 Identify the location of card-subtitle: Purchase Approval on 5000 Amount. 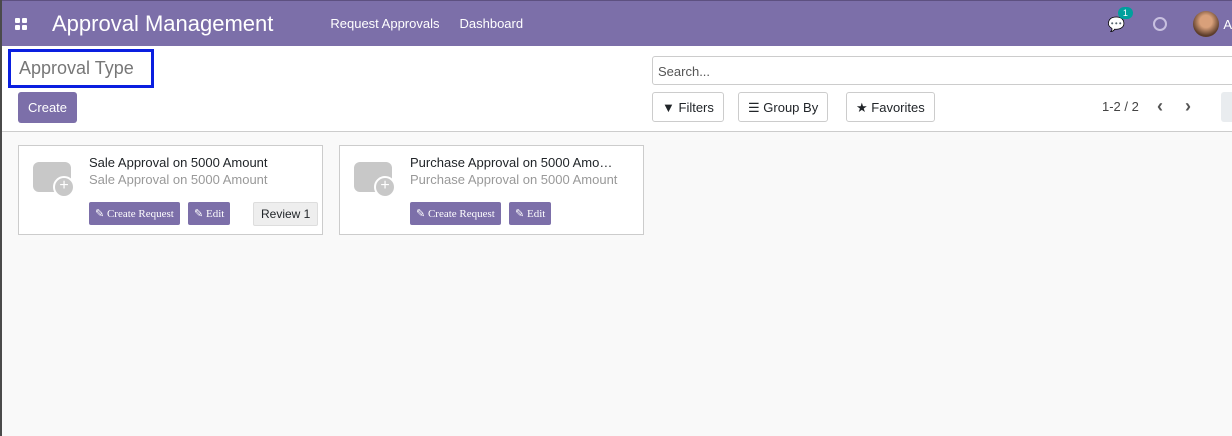
(514, 179).